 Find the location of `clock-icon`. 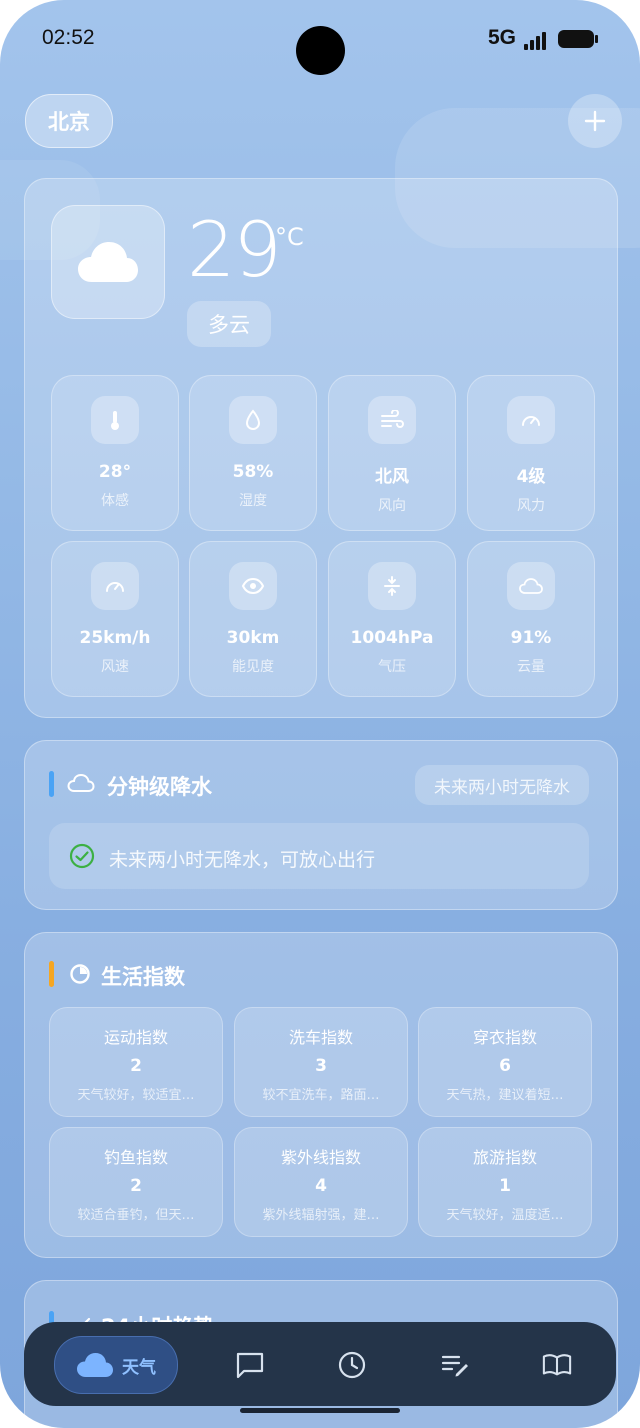

clock-icon is located at coordinates (352, 1365).